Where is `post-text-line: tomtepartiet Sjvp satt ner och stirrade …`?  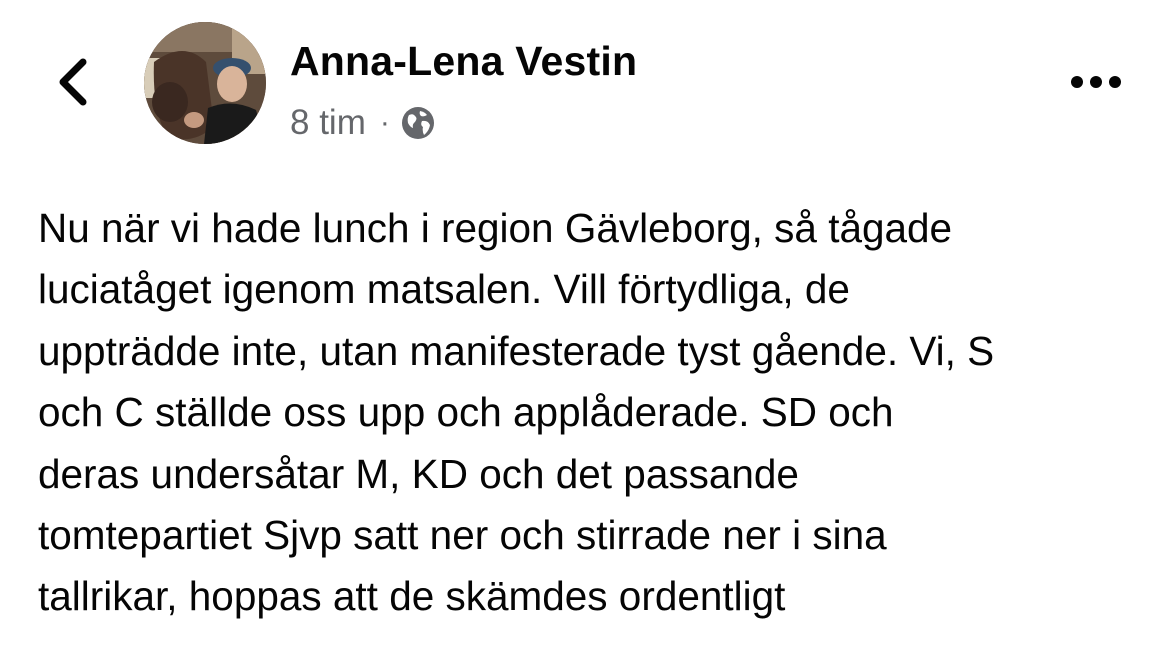
post-text-line: tomtepartiet Sjvp satt ner och stirrade … is located at coordinates (462, 535).